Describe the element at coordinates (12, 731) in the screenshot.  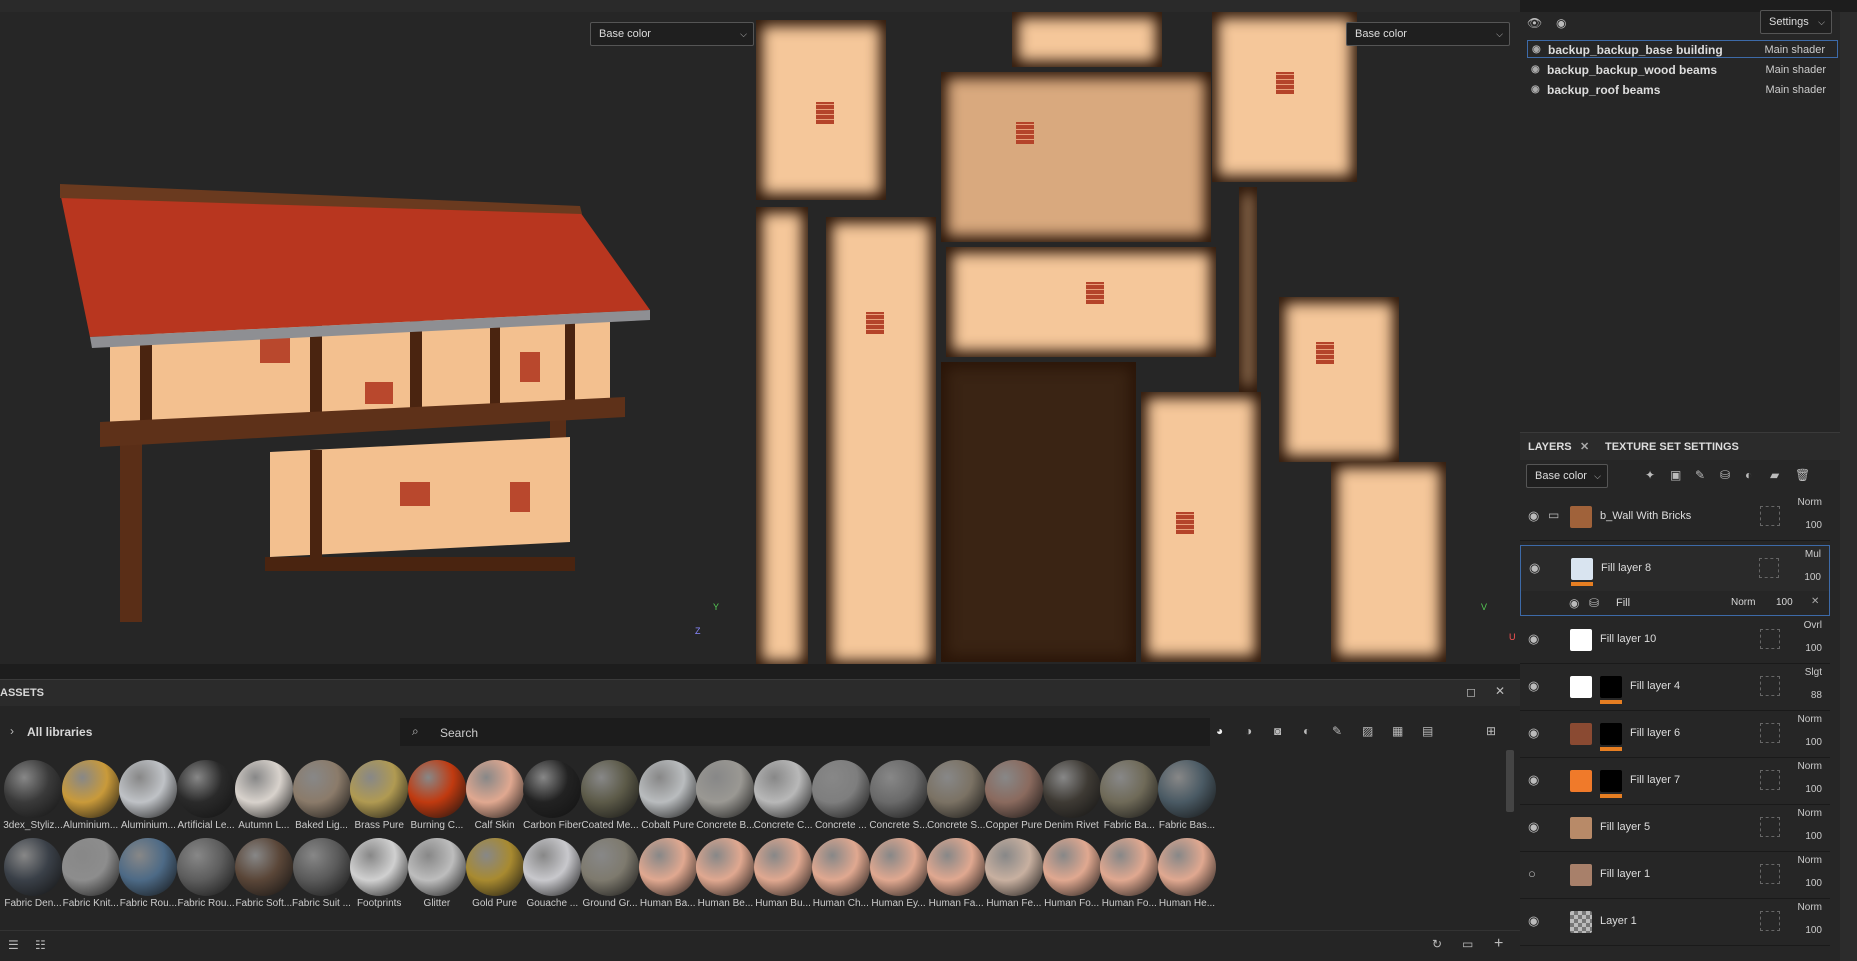
I see `chevron-right-icon: ›` at that location.